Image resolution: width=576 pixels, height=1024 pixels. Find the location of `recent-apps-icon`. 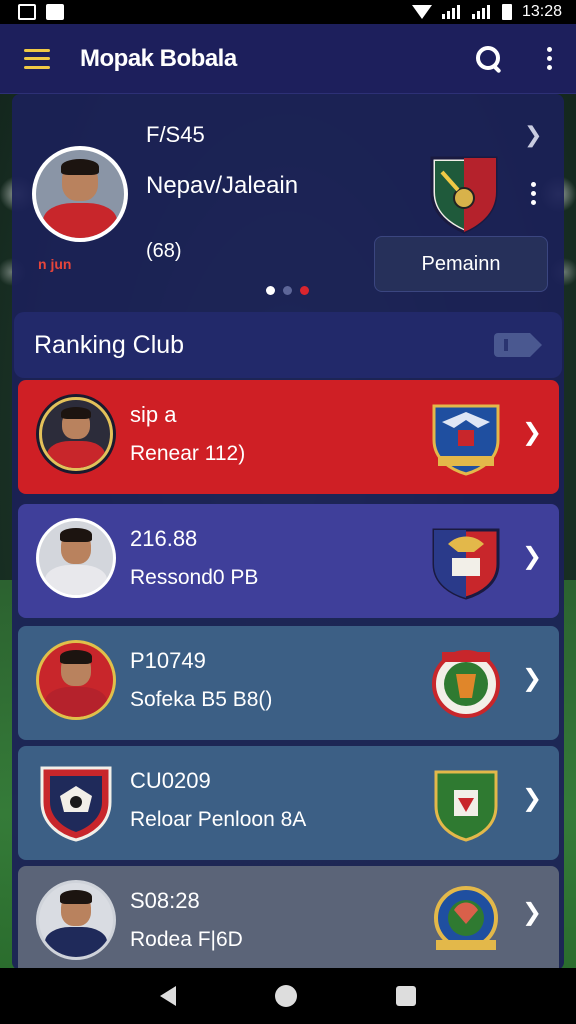

recent-apps-icon is located at coordinates (406, 996).